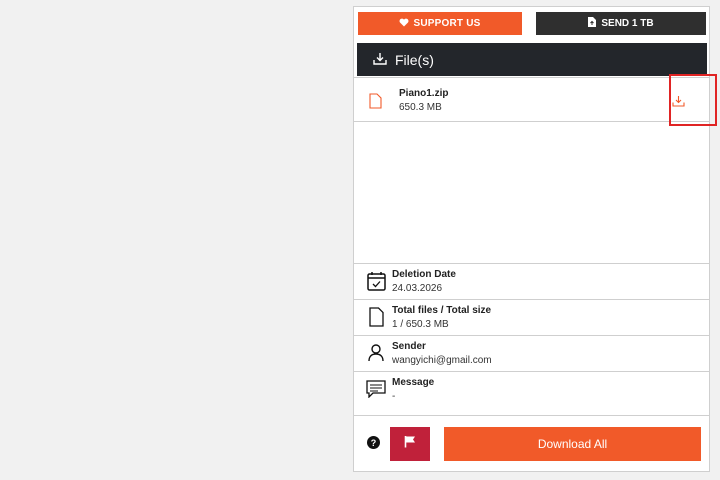 Image resolution: width=720 pixels, height=480 pixels. Describe the element at coordinates (424, 93) in the screenshot. I see `file-name: Piano1.zip` at that location.